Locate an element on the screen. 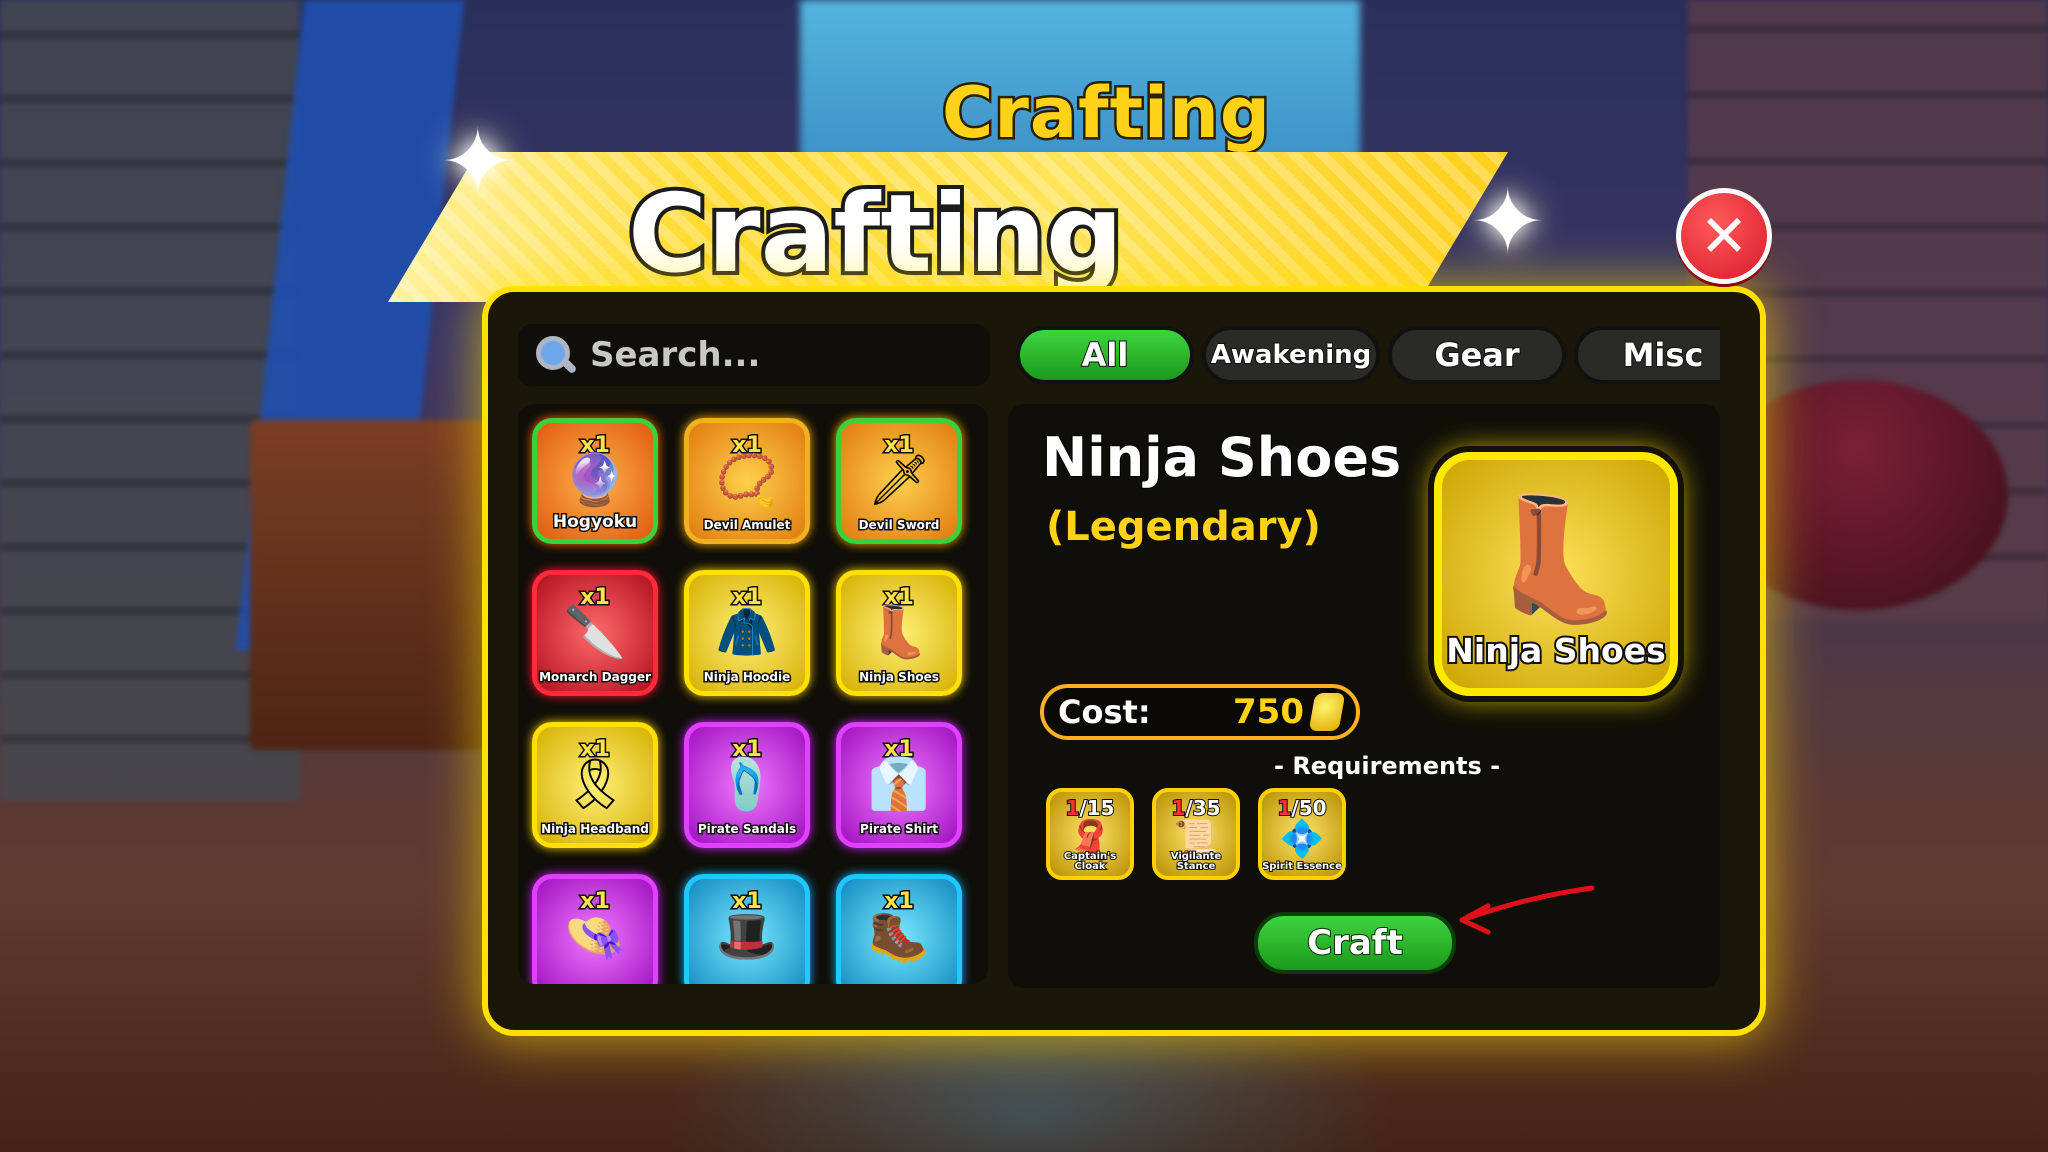  item-name: Monarch Dagger is located at coordinates (595, 677).